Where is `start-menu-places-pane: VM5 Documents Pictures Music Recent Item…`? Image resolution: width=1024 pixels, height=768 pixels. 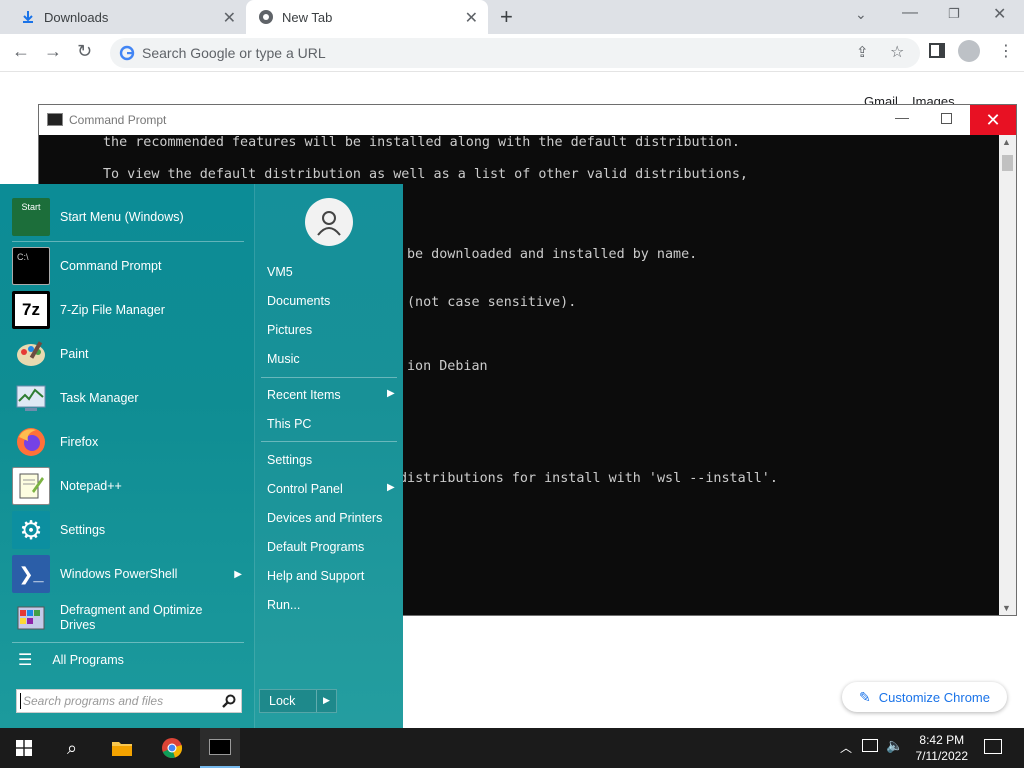
start-menu-places-pane: VM5 Documents Pictures Music Recent Item… is located at coordinates (328, 456).